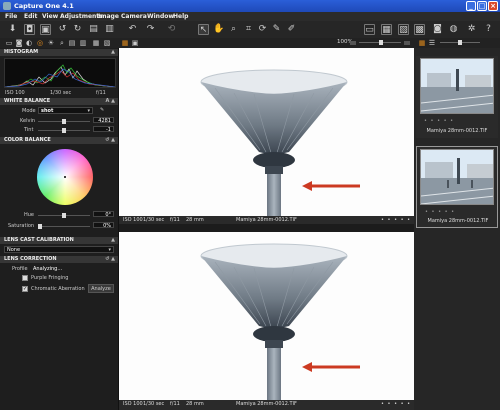 The image size is (500, 410). Describe the element at coordinates (266, 228) in the screenshot. I see `viewer-divider` at that location.